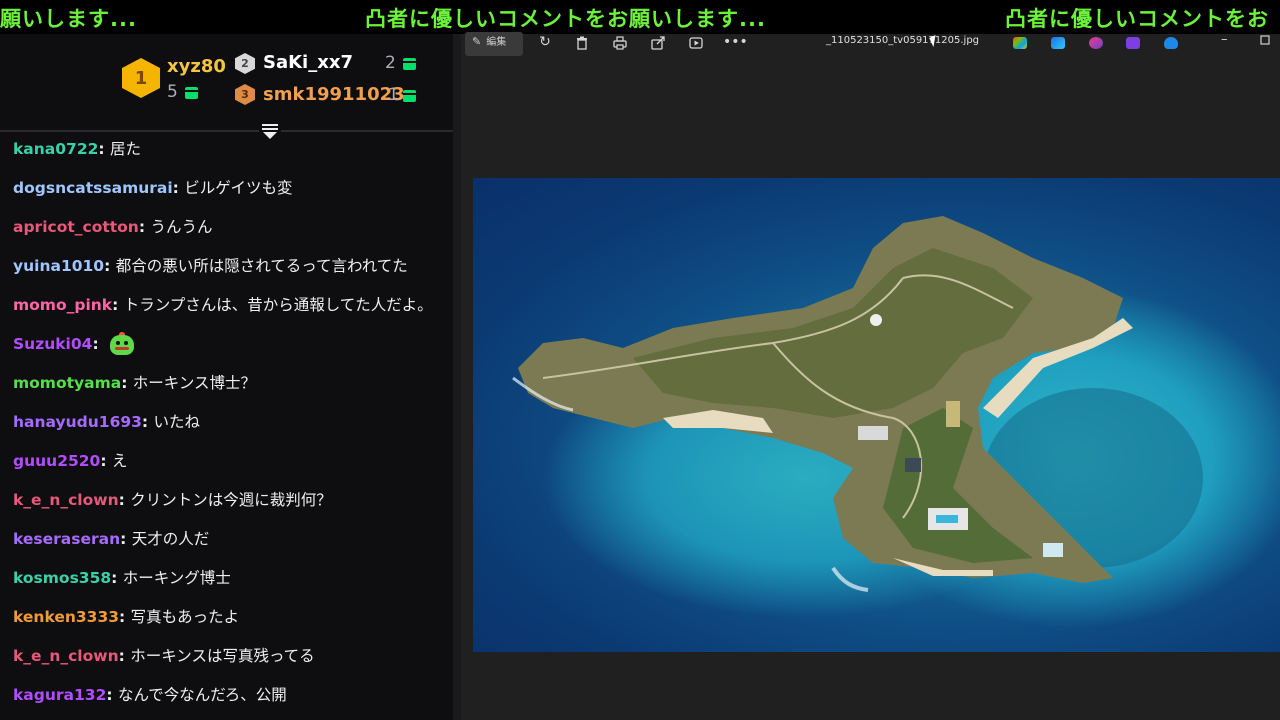 This screenshot has width=1280, height=720. What do you see at coordinates (59, 695) in the screenshot?
I see `chat-username: kagura132` at bounding box center [59, 695].